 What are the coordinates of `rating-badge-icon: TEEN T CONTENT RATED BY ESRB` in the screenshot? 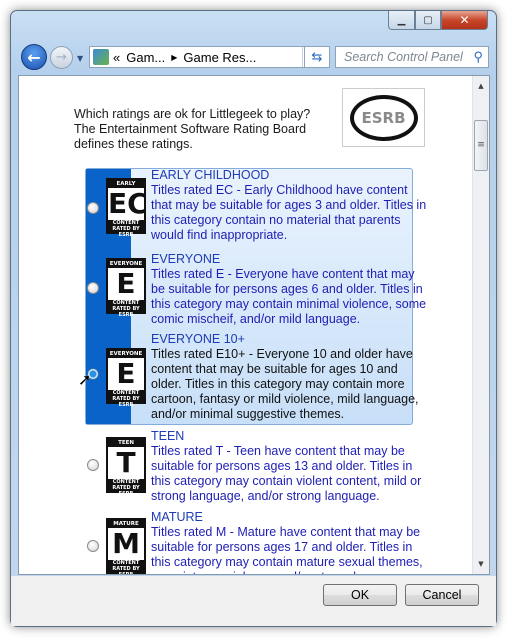 It's located at (126, 467).